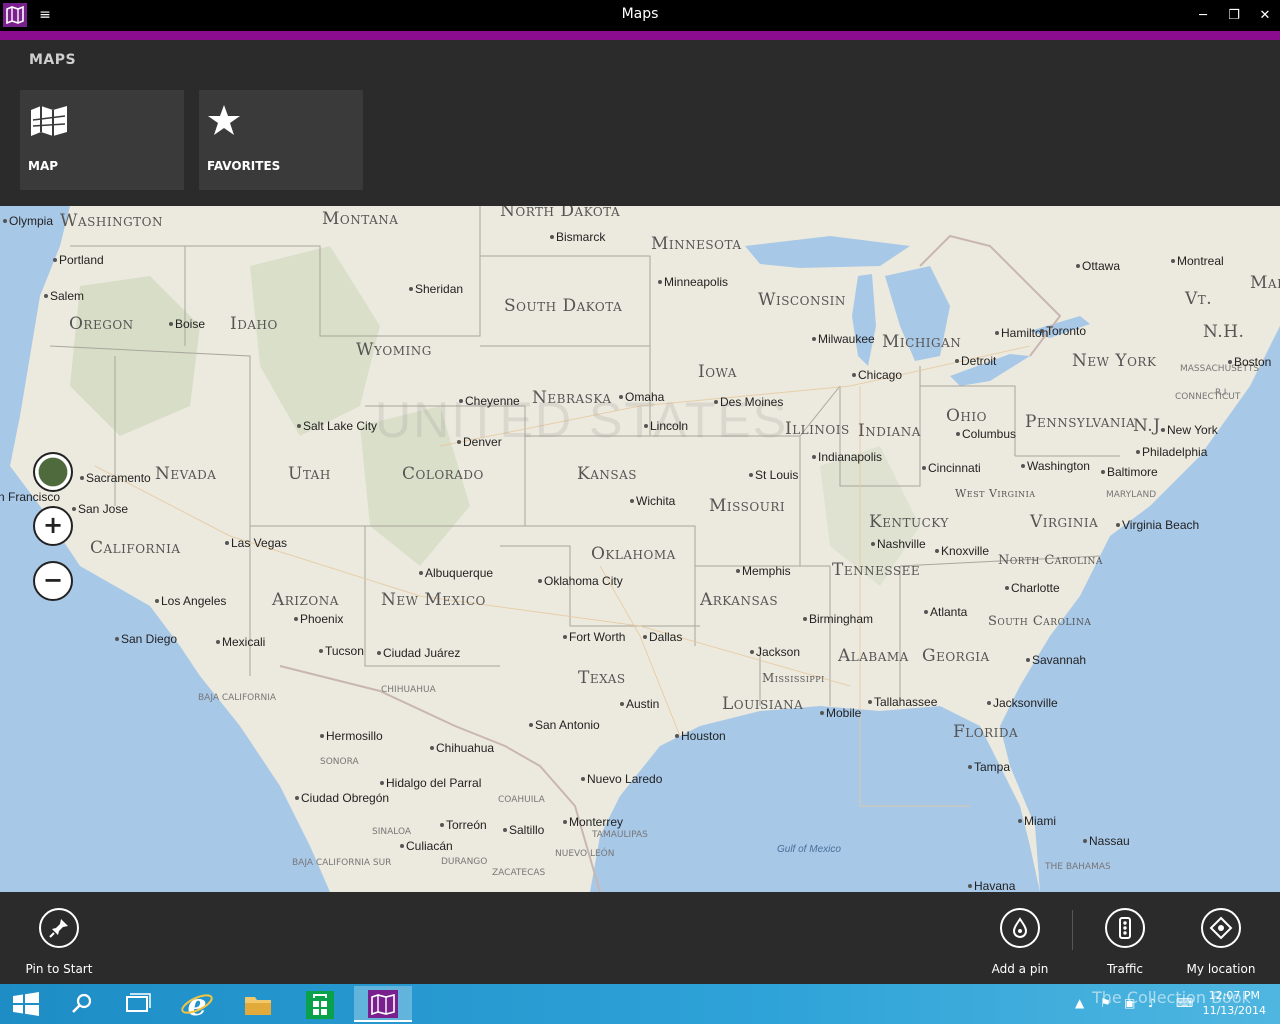  I want to click on city-label-toronto: Toronto, so click(1066, 331).